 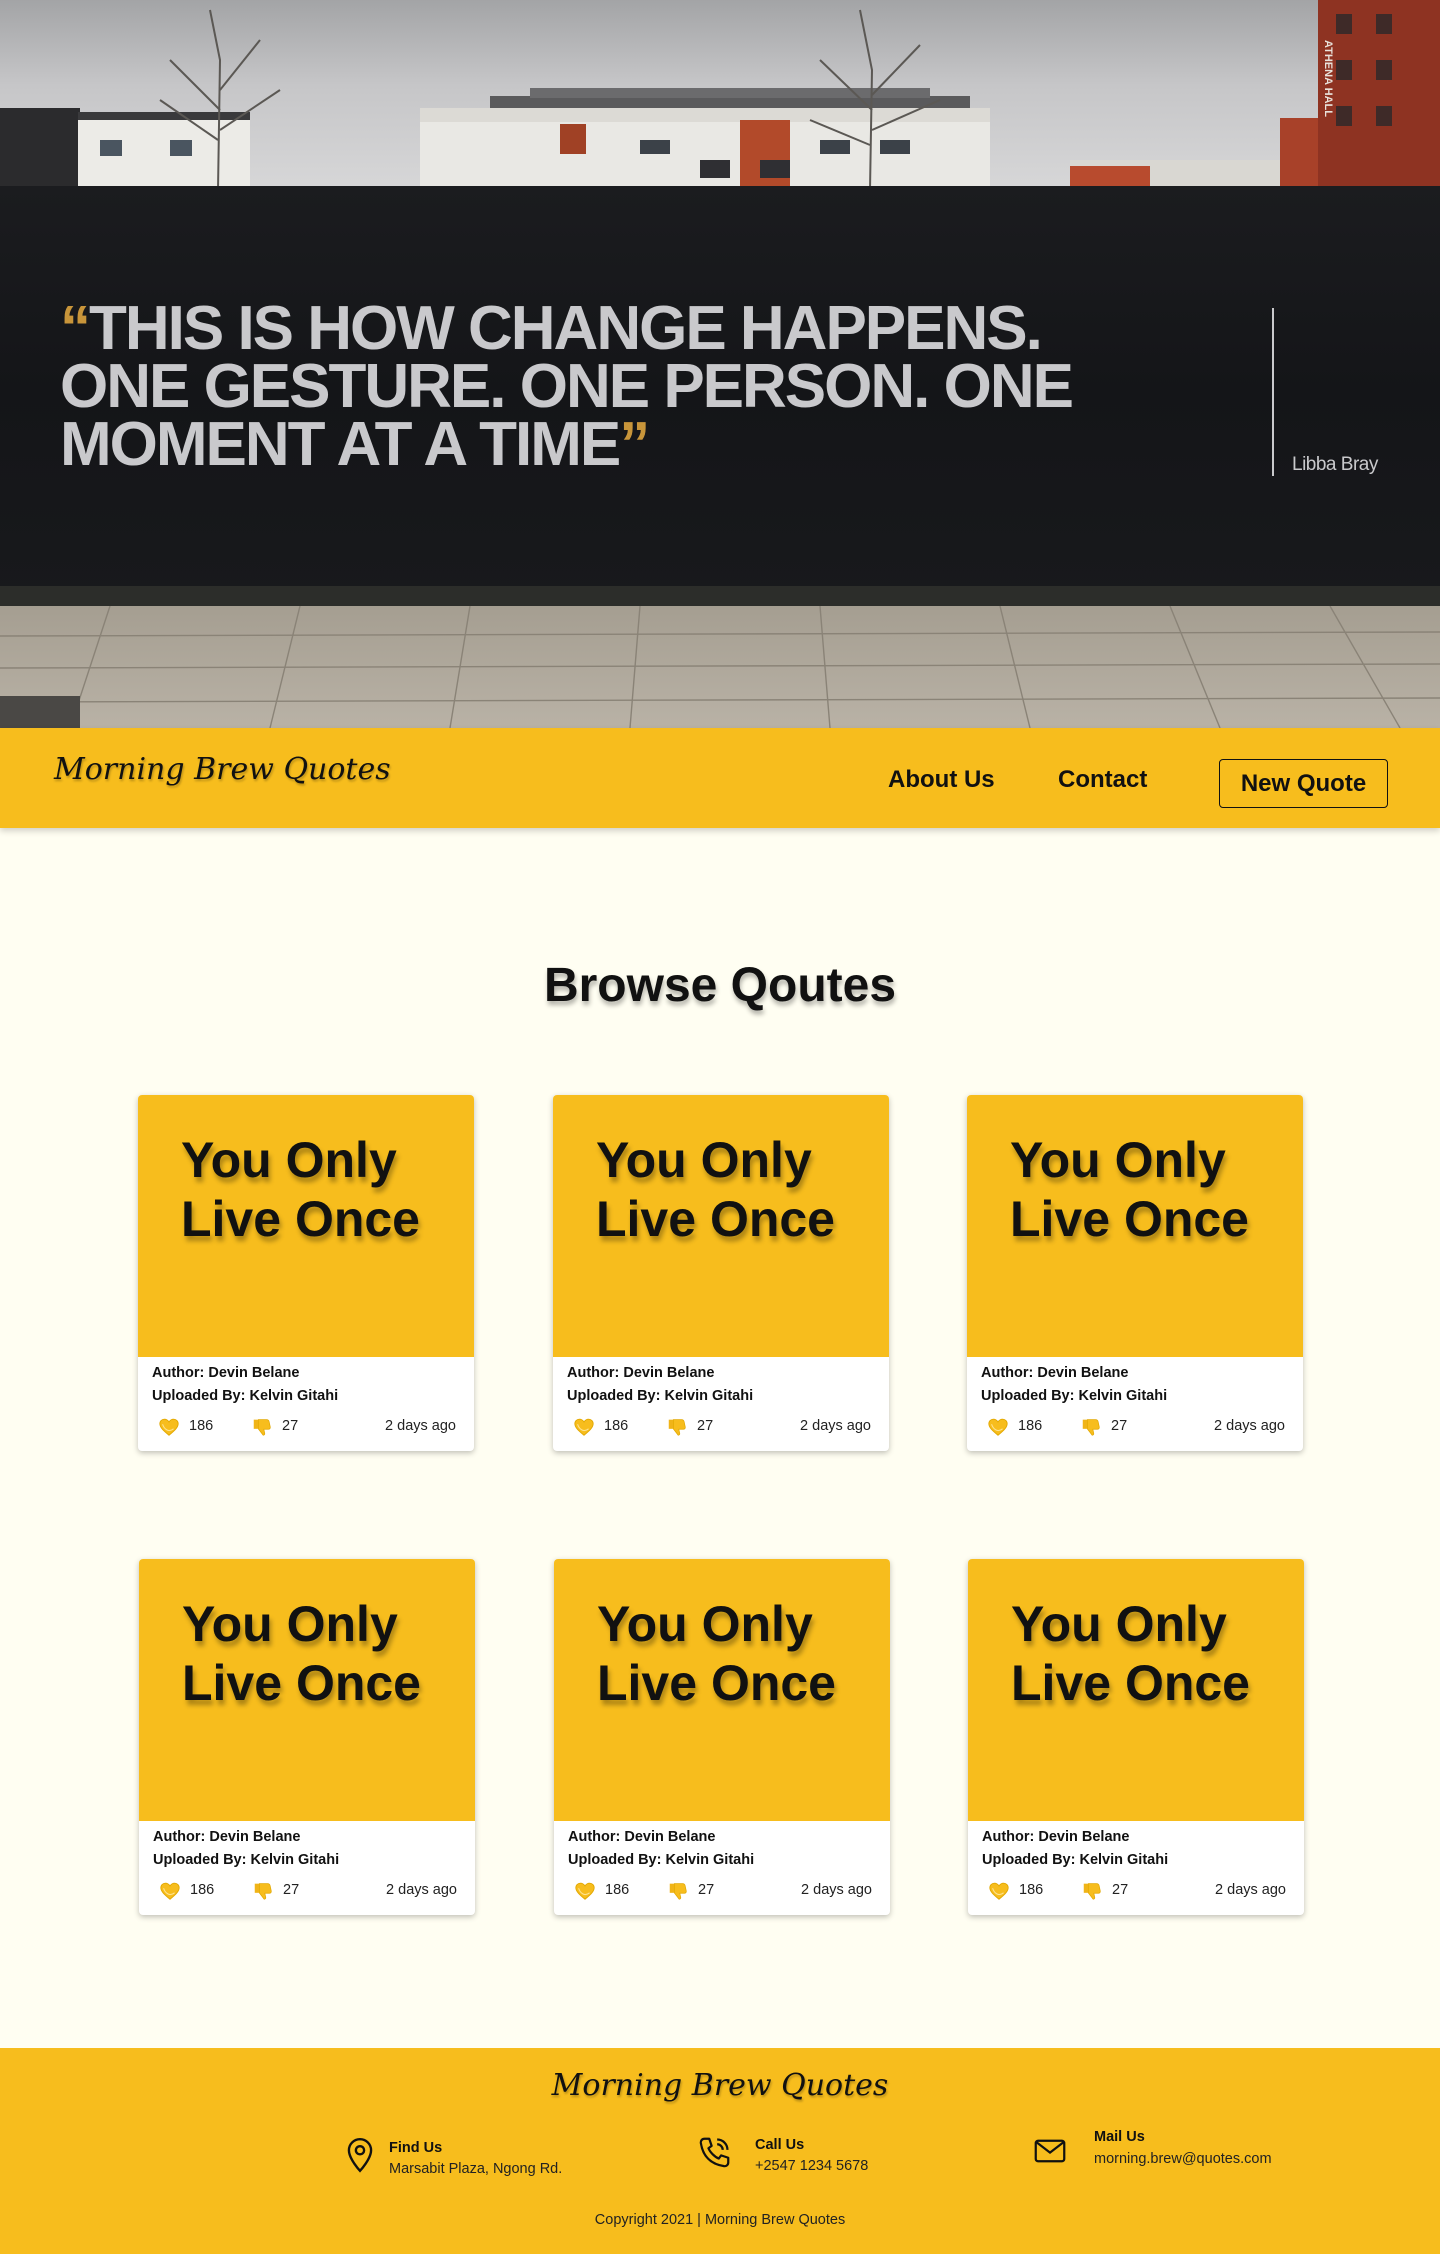 What do you see at coordinates (1102, 780) in the screenshot?
I see `nav-contact: Contact` at bounding box center [1102, 780].